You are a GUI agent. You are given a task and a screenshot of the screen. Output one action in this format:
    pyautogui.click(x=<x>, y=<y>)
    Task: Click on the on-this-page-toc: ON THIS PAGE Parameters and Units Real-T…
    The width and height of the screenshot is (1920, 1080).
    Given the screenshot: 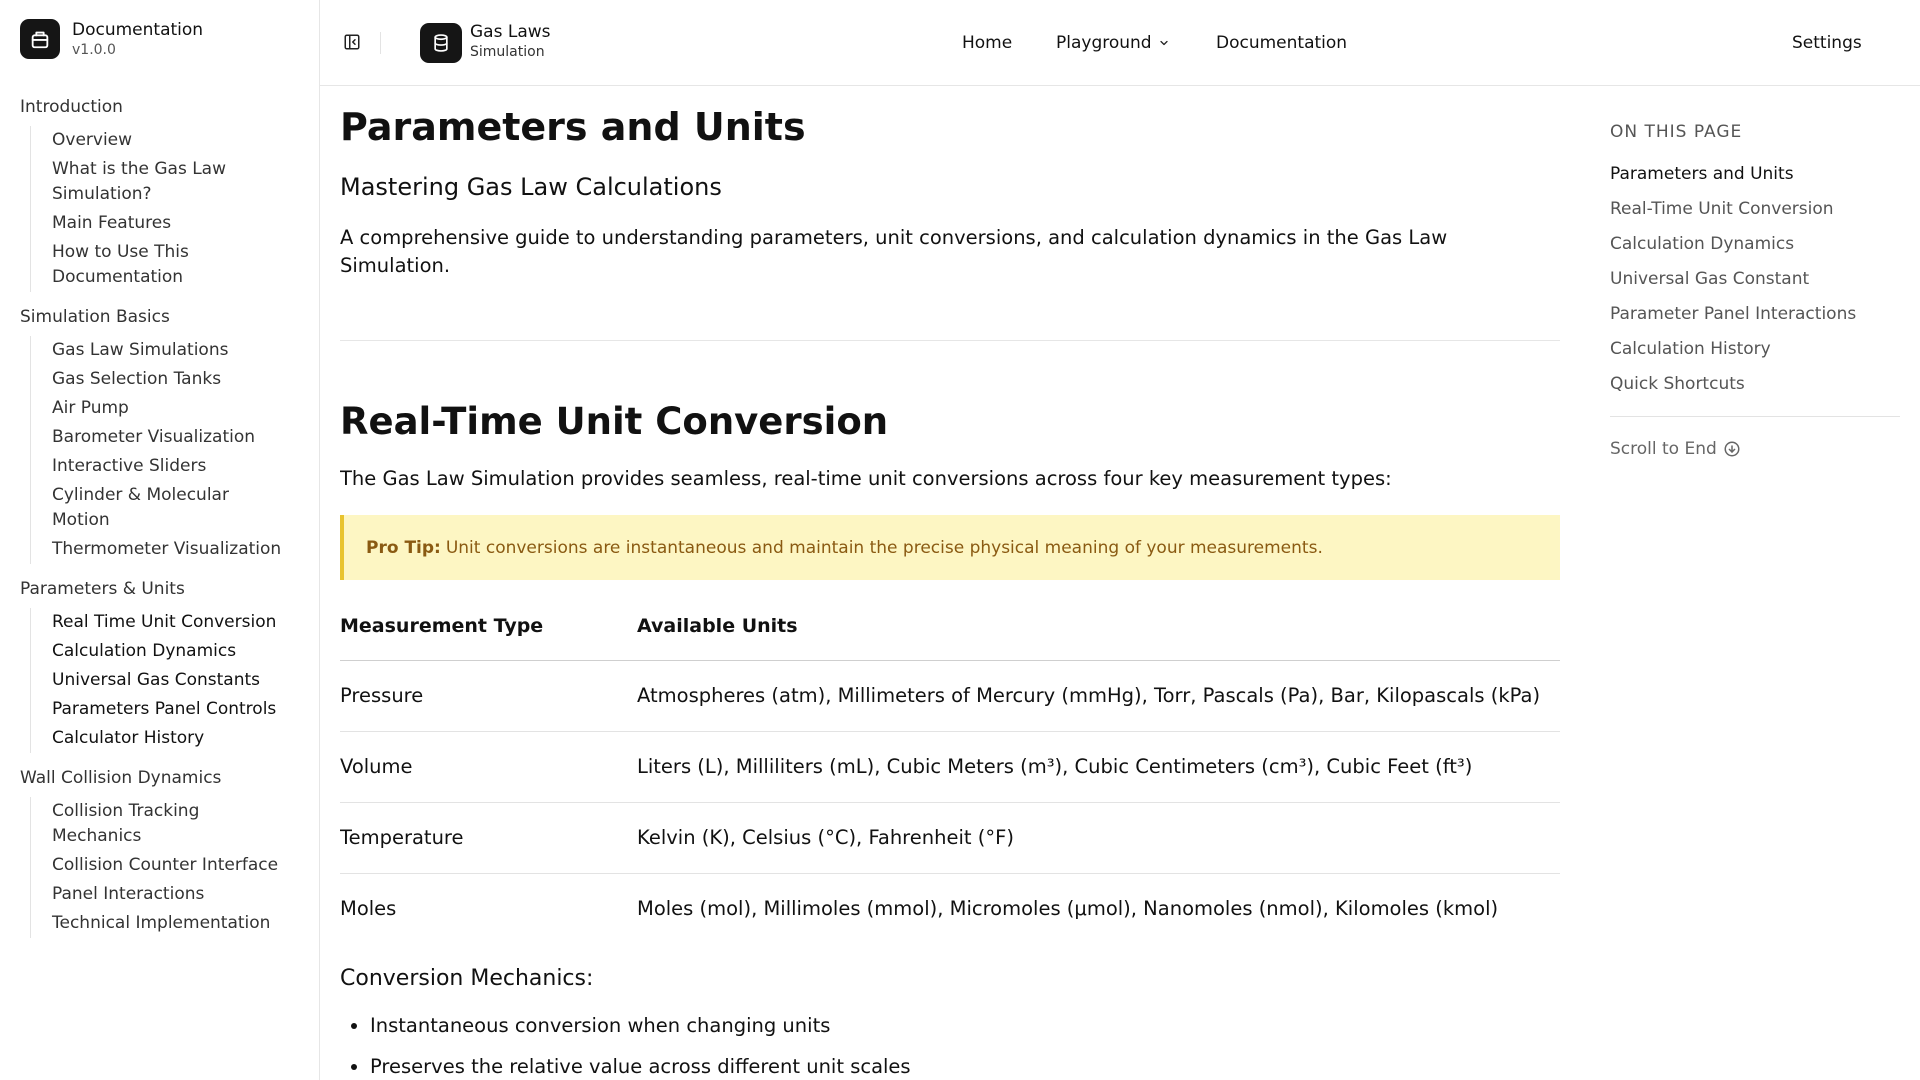 What is the action you would take?
    pyautogui.click(x=1755, y=272)
    